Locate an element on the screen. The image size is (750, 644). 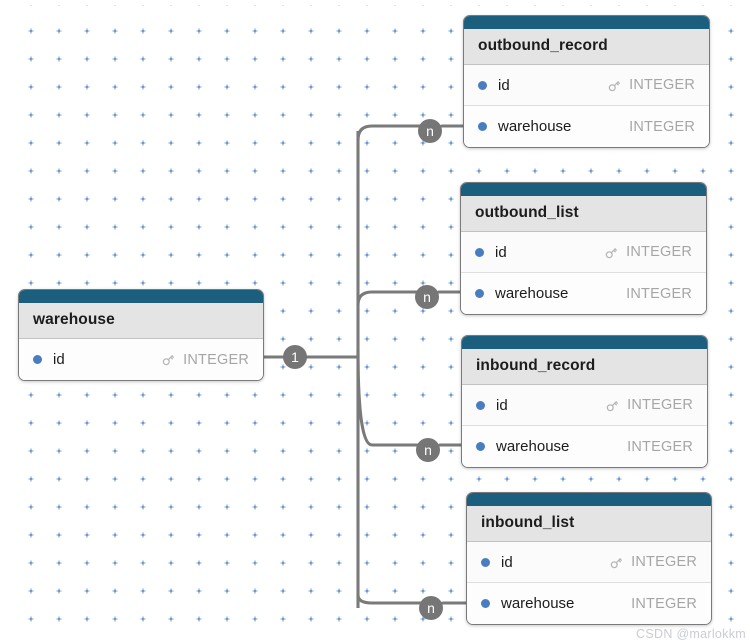
watermark: CSDN @marlokkm is located at coordinates (691, 634).